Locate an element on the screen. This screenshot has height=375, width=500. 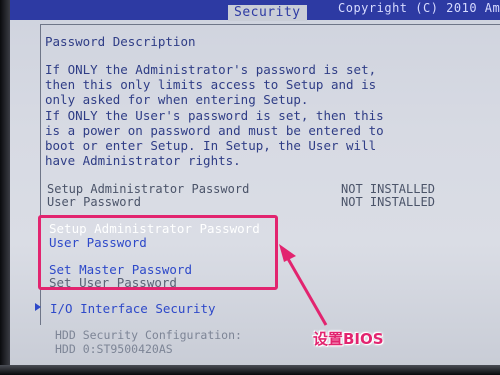
annotation-arrow-icon is located at coordinates (303, 285).